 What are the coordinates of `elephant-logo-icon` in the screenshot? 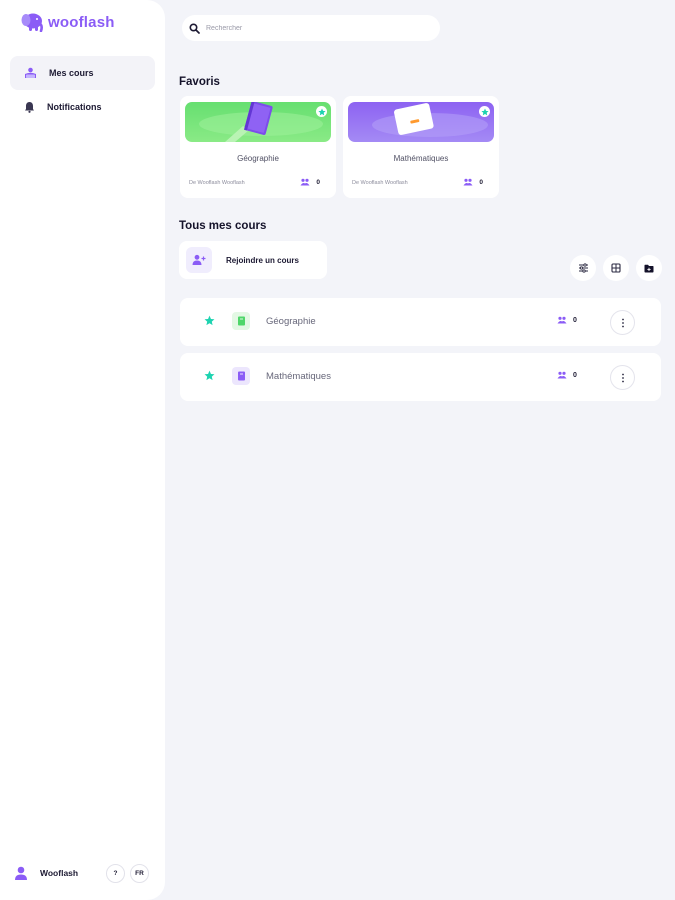 It's located at (32, 22).